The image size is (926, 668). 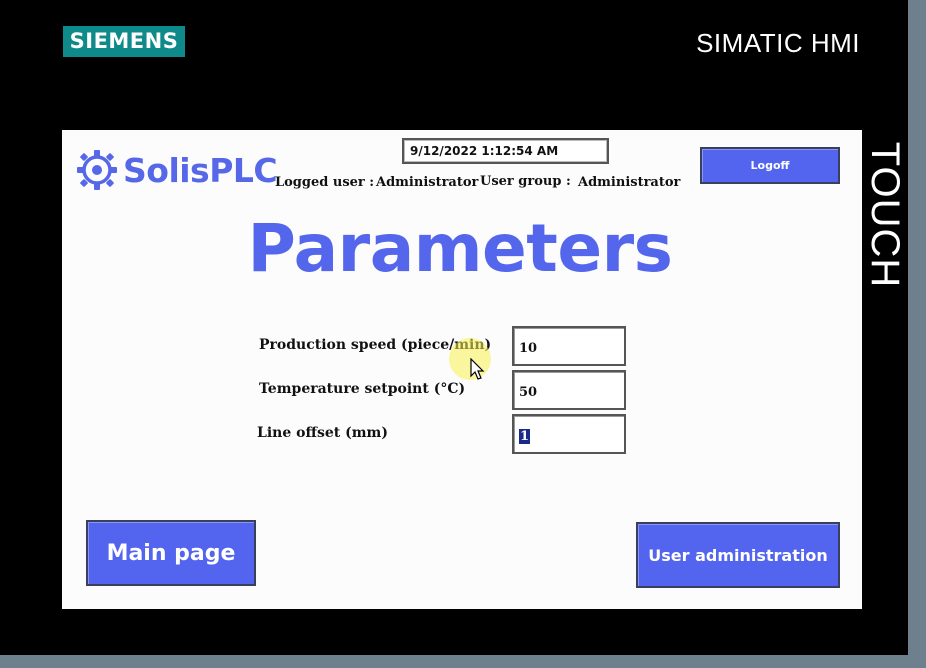 What do you see at coordinates (505, 151) in the screenshot?
I see `datetime-display: 9/12/2022 1:12:54 AM` at bounding box center [505, 151].